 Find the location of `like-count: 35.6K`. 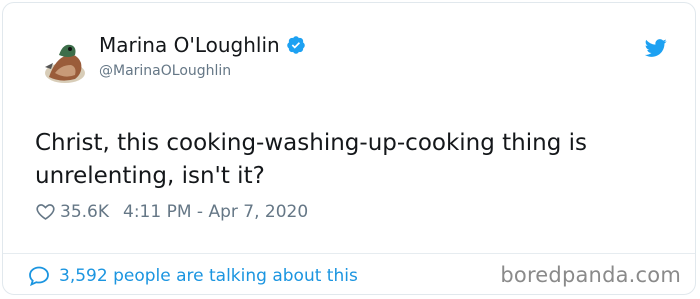

like-count: 35.6K is located at coordinates (84, 212).